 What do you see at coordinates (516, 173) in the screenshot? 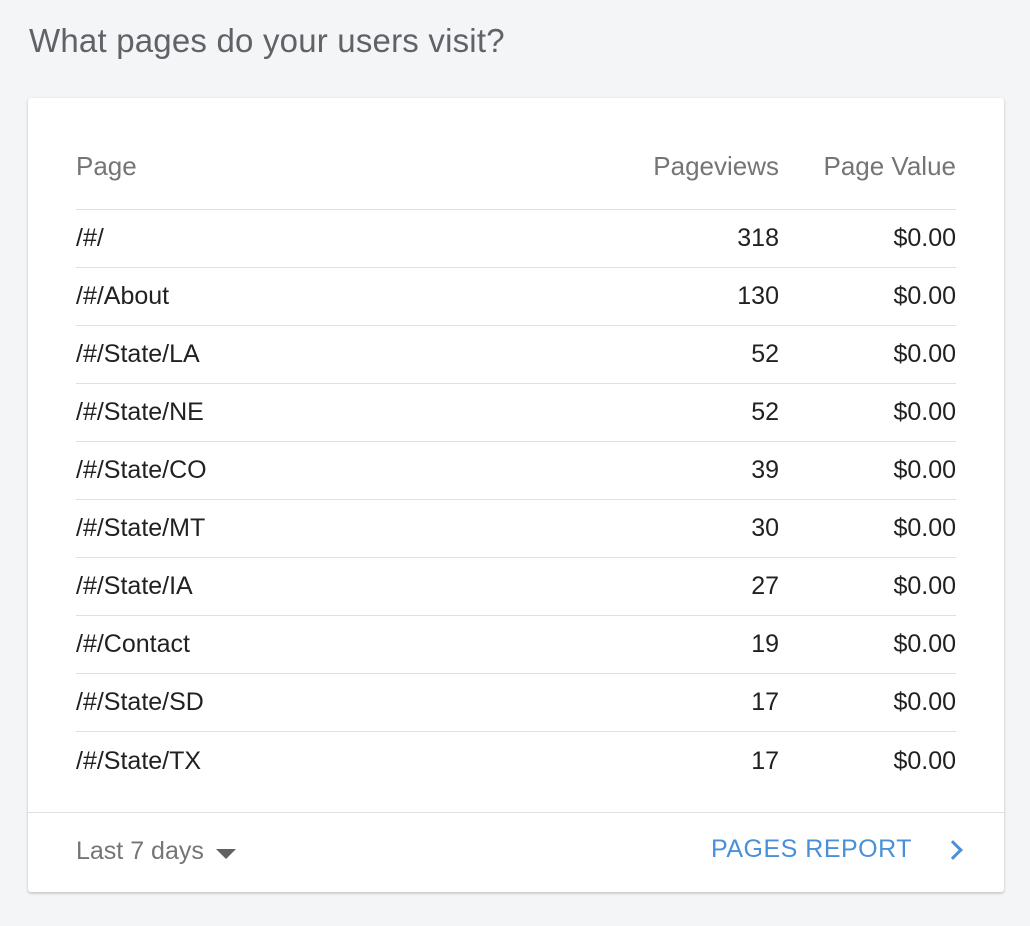
I see `table-header: Page Pageviews Page Value` at bounding box center [516, 173].